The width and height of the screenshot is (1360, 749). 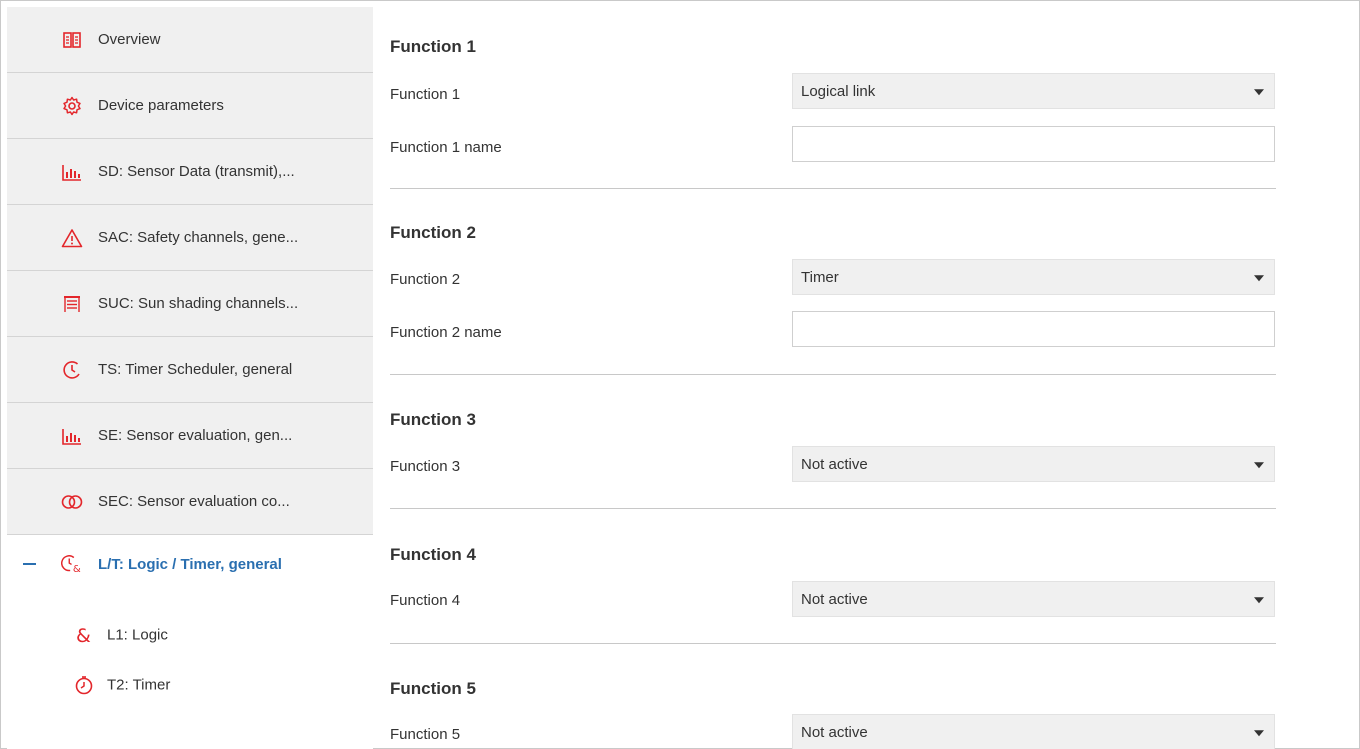 I want to click on function-2-select: Timer, so click(x=1033, y=277).